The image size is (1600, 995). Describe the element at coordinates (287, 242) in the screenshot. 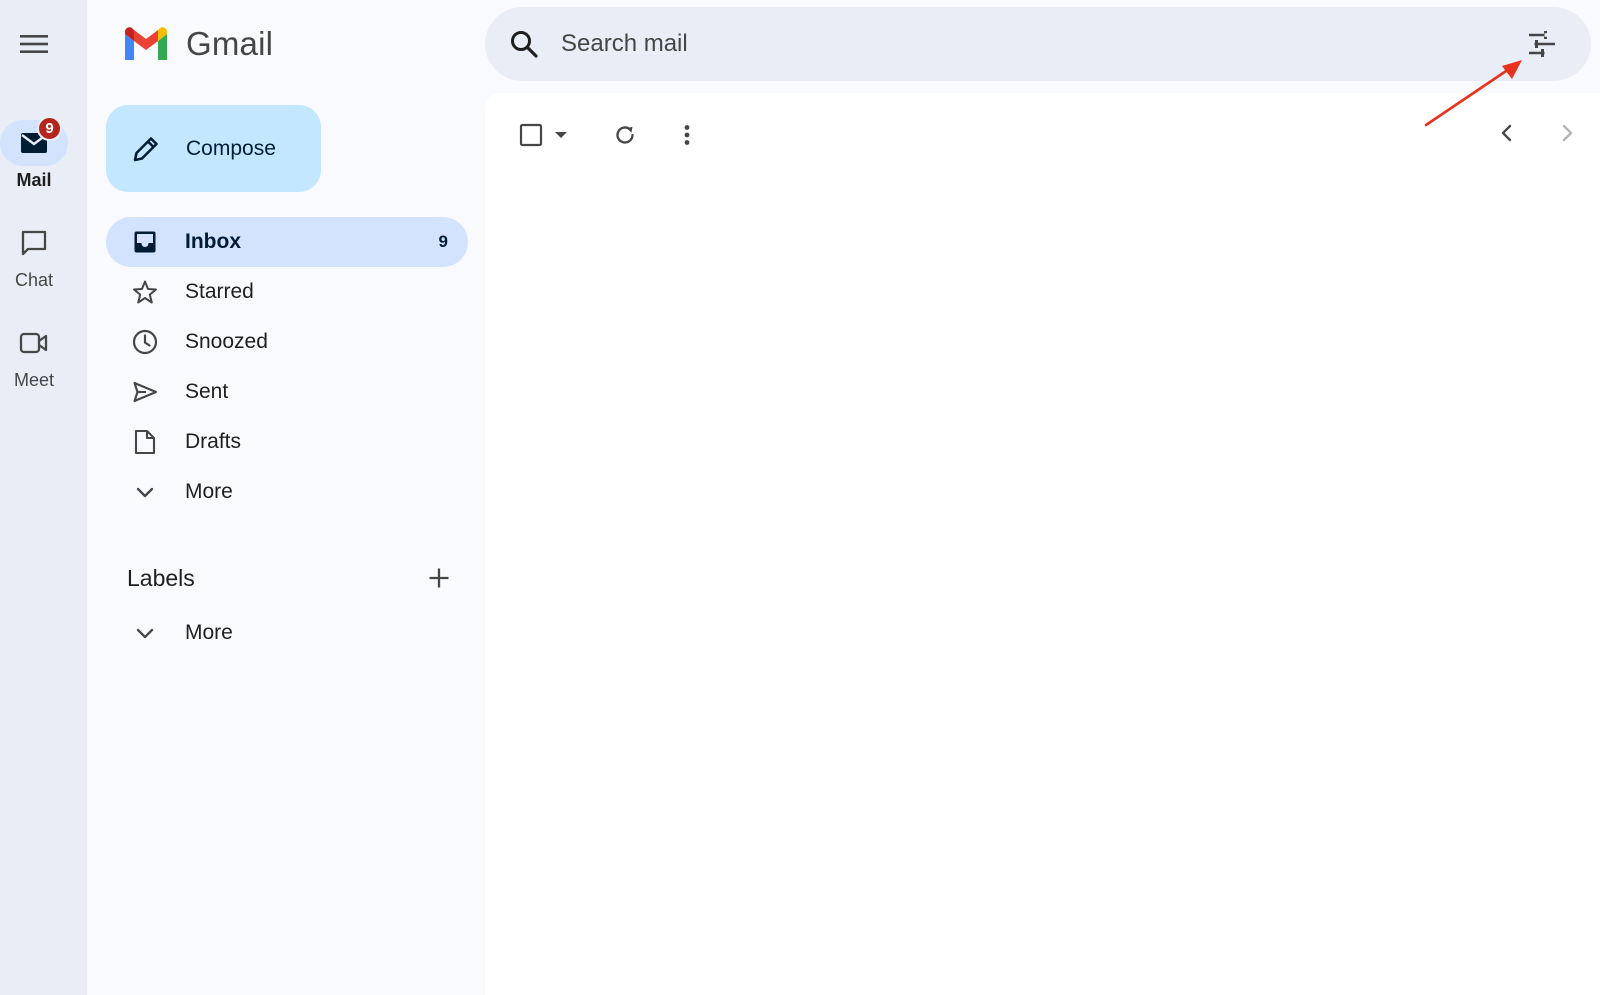

I see `nav-item-inbox: Inbox 9` at that location.